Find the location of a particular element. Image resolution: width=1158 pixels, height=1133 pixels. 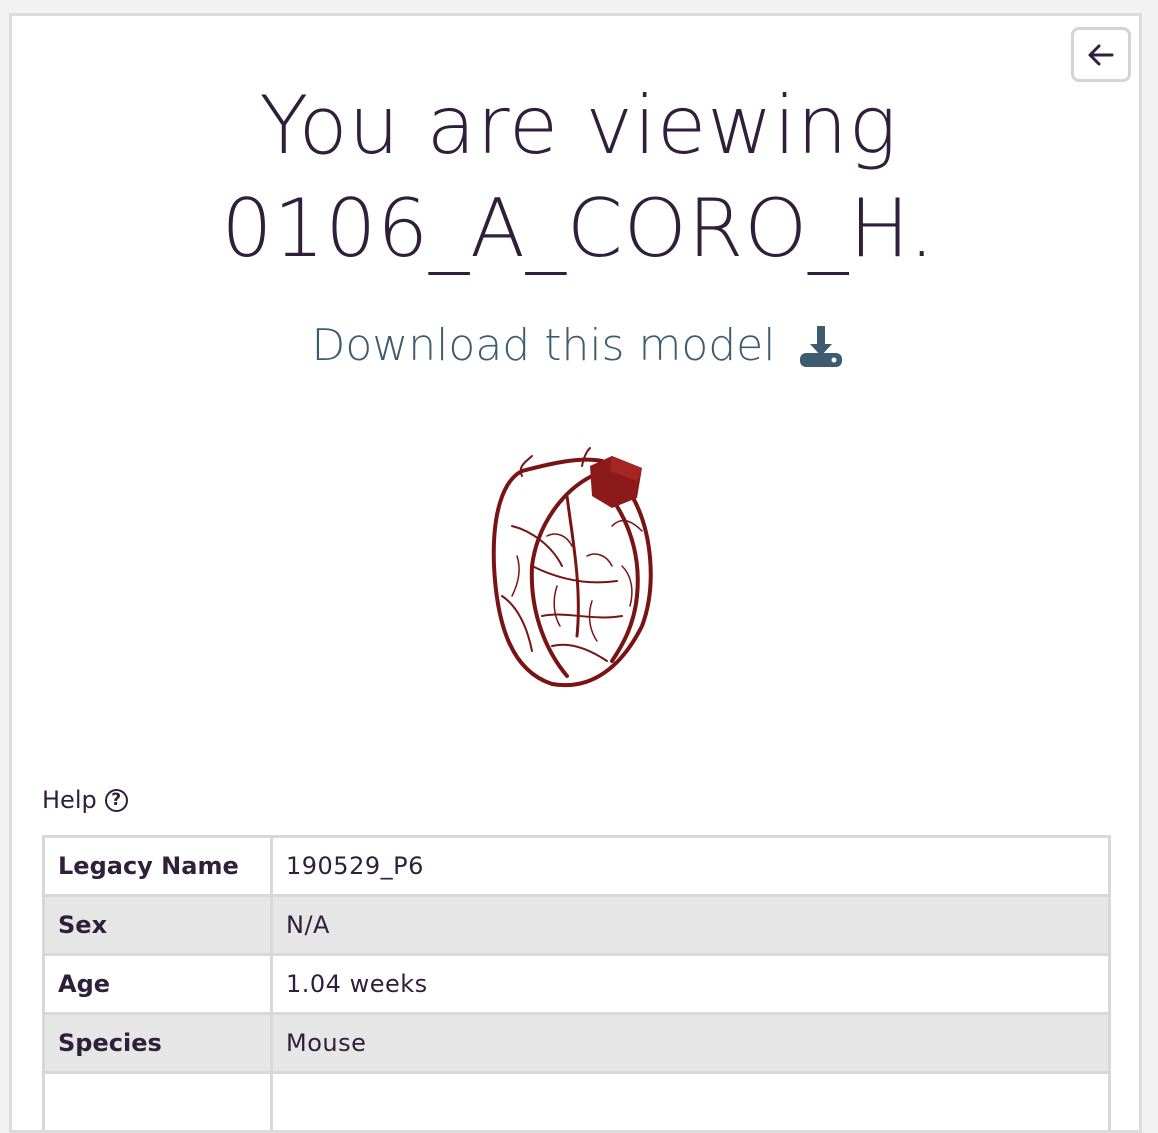

download-label: Download this model is located at coordinates (543, 345).